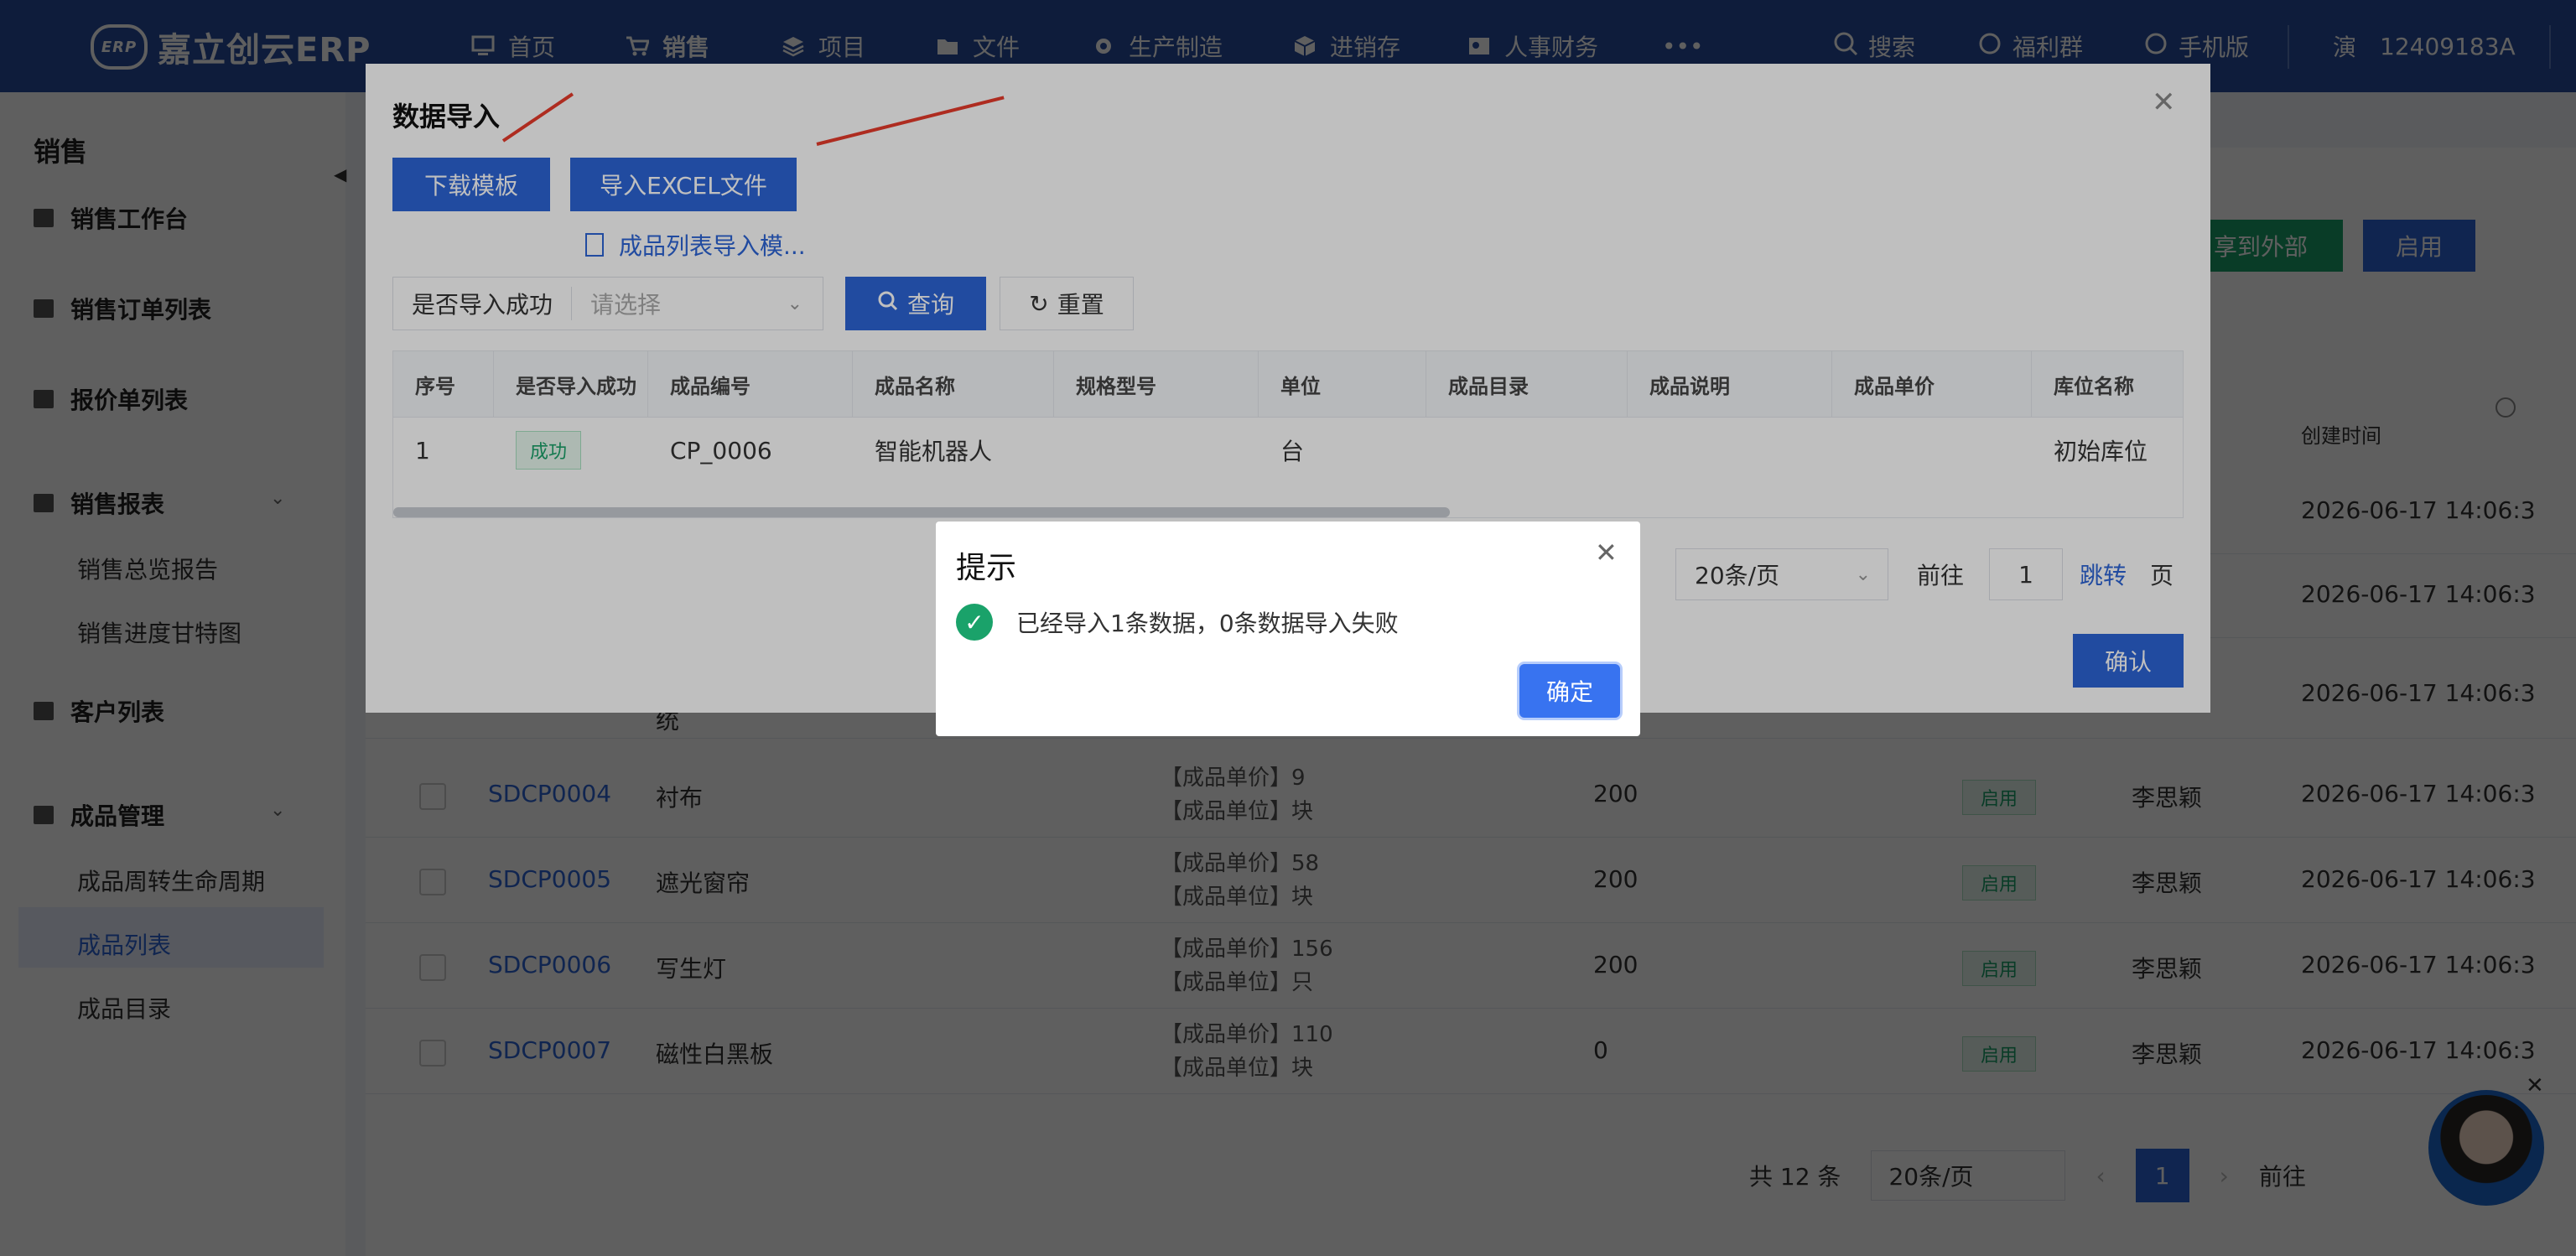 The image size is (2576, 1256). What do you see at coordinates (1606, 552) in the screenshot?
I see `close-icon: ✕` at bounding box center [1606, 552].